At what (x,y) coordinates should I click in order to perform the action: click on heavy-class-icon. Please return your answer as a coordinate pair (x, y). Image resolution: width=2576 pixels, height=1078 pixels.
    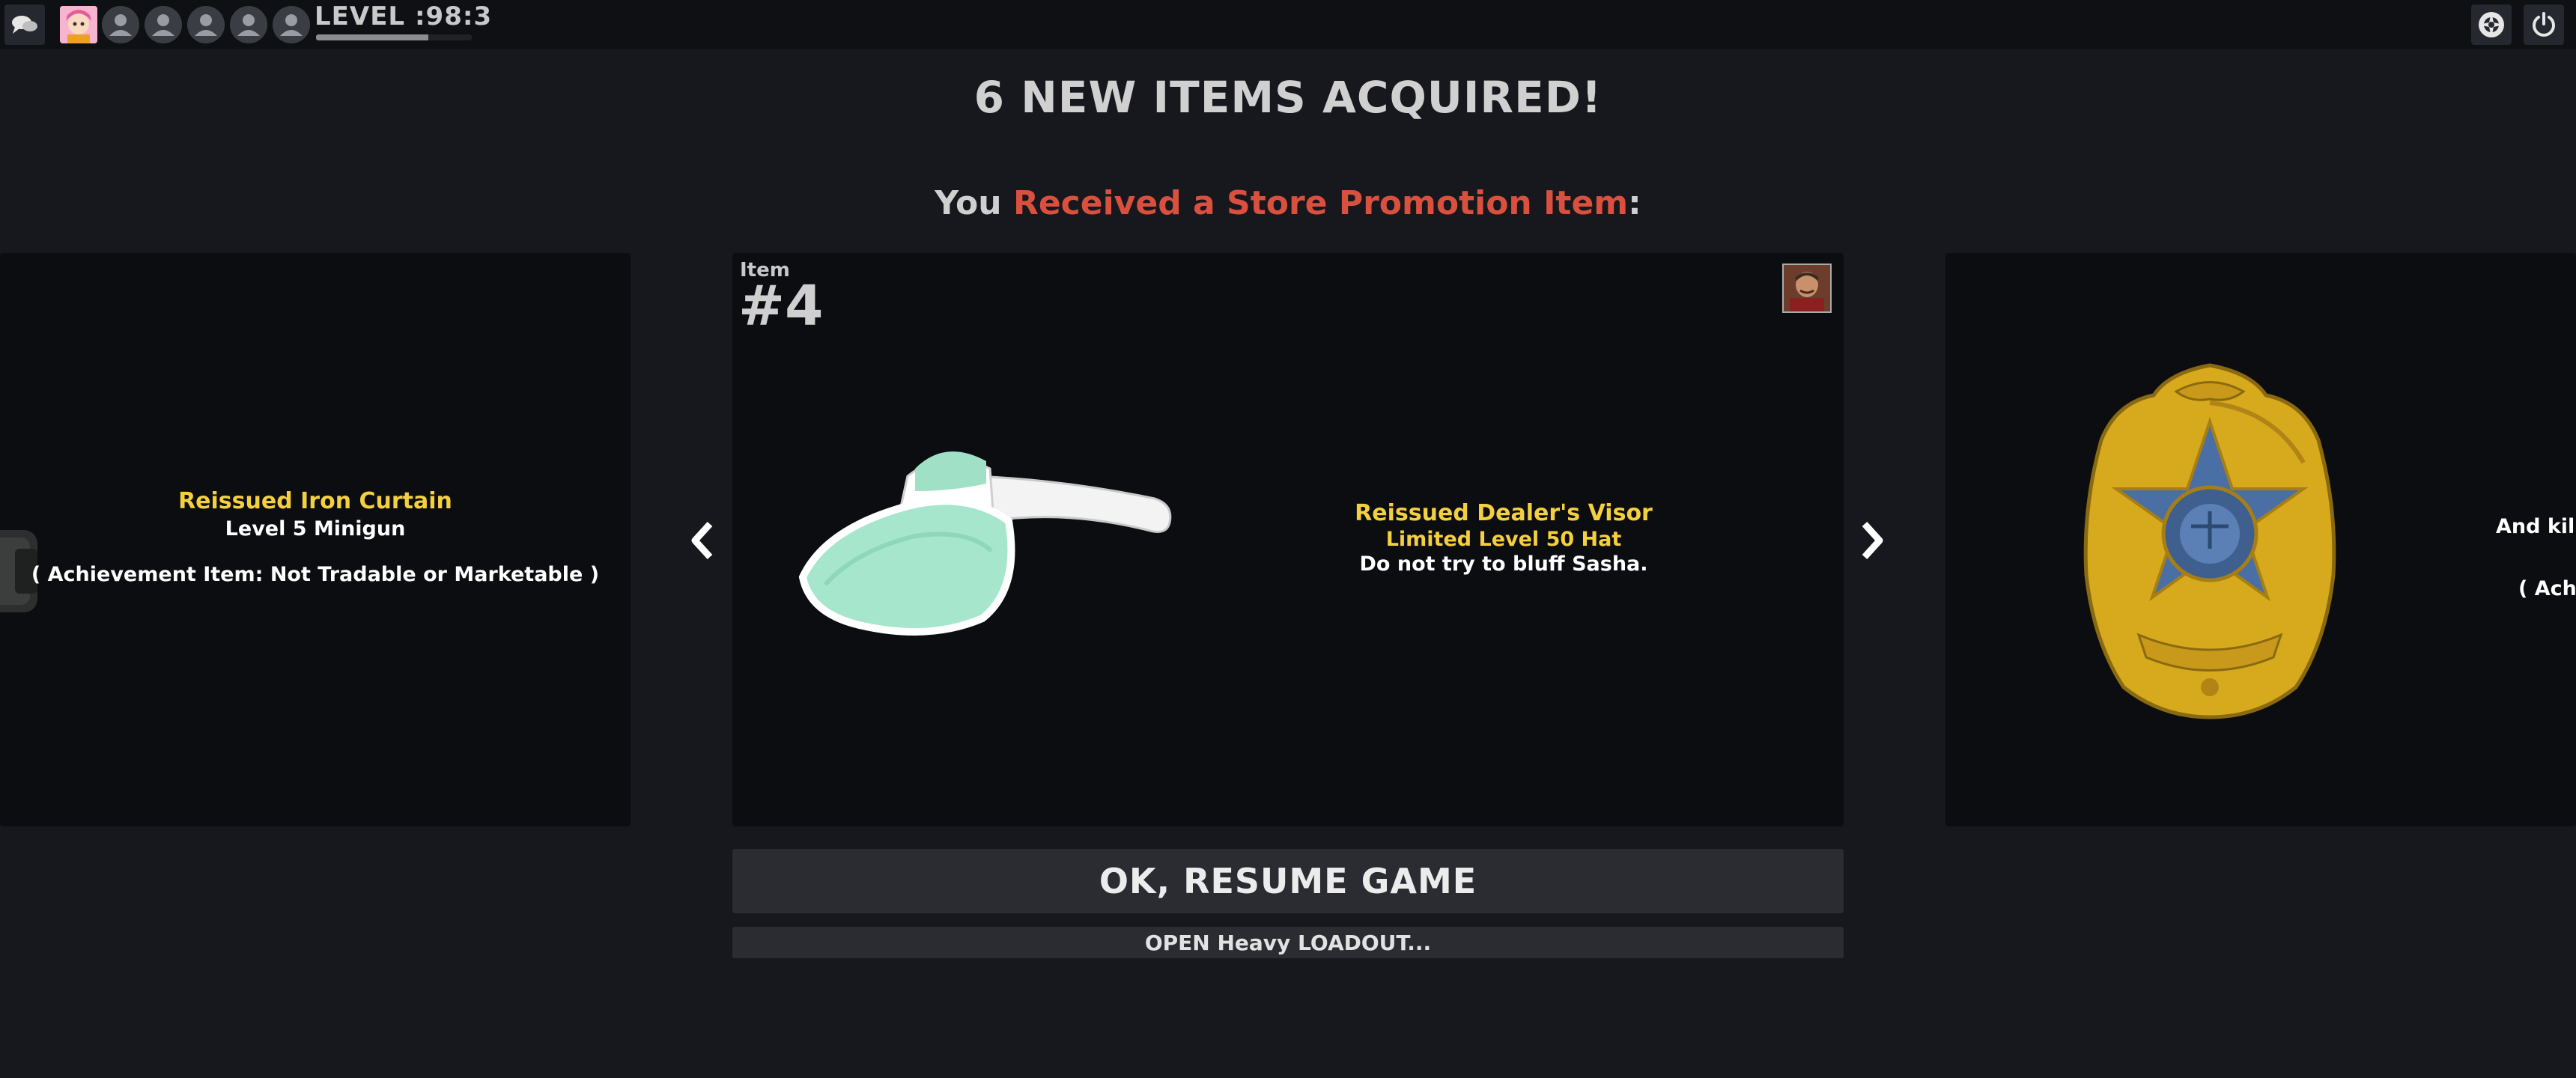
    Looking at the image, I should click on (1807, 288).